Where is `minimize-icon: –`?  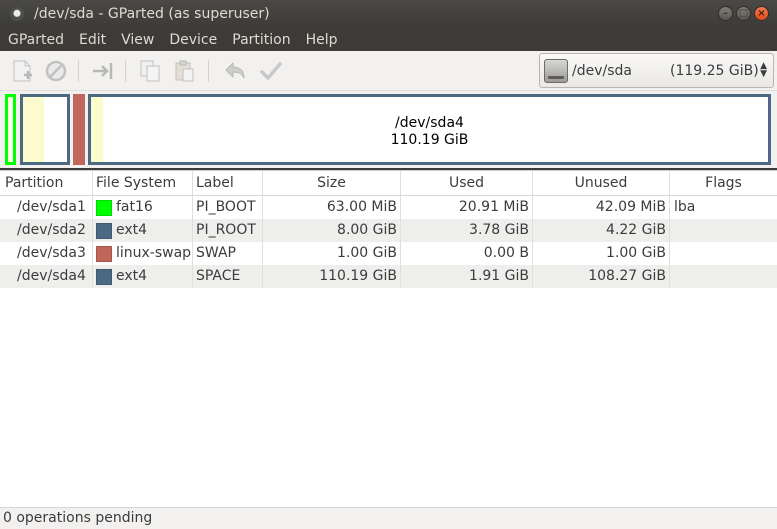 minimize-icon: – is located at coordinates (725, 13).